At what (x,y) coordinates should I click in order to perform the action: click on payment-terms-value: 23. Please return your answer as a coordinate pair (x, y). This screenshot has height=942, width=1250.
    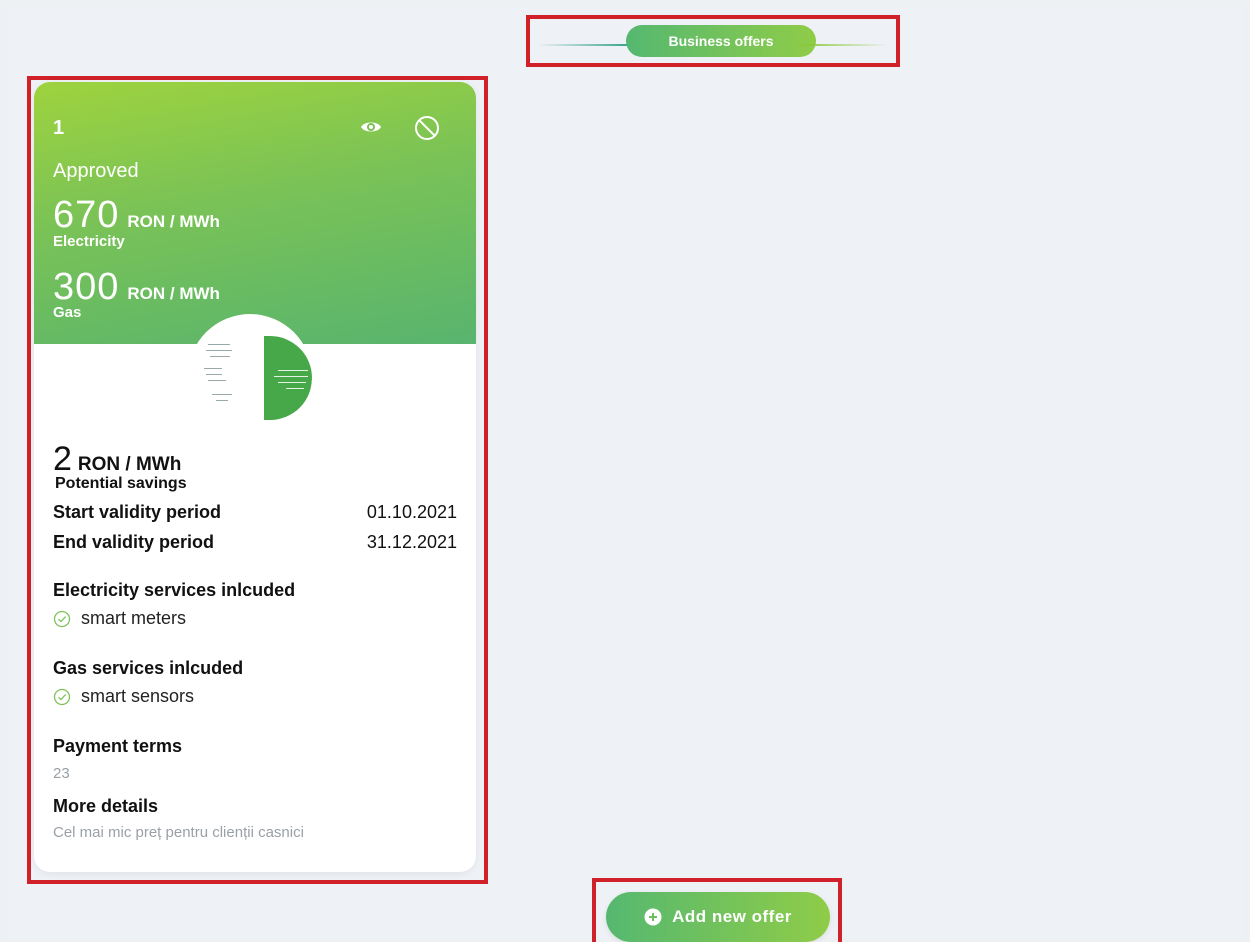
    Looking at the image, I should click on (61, 773).